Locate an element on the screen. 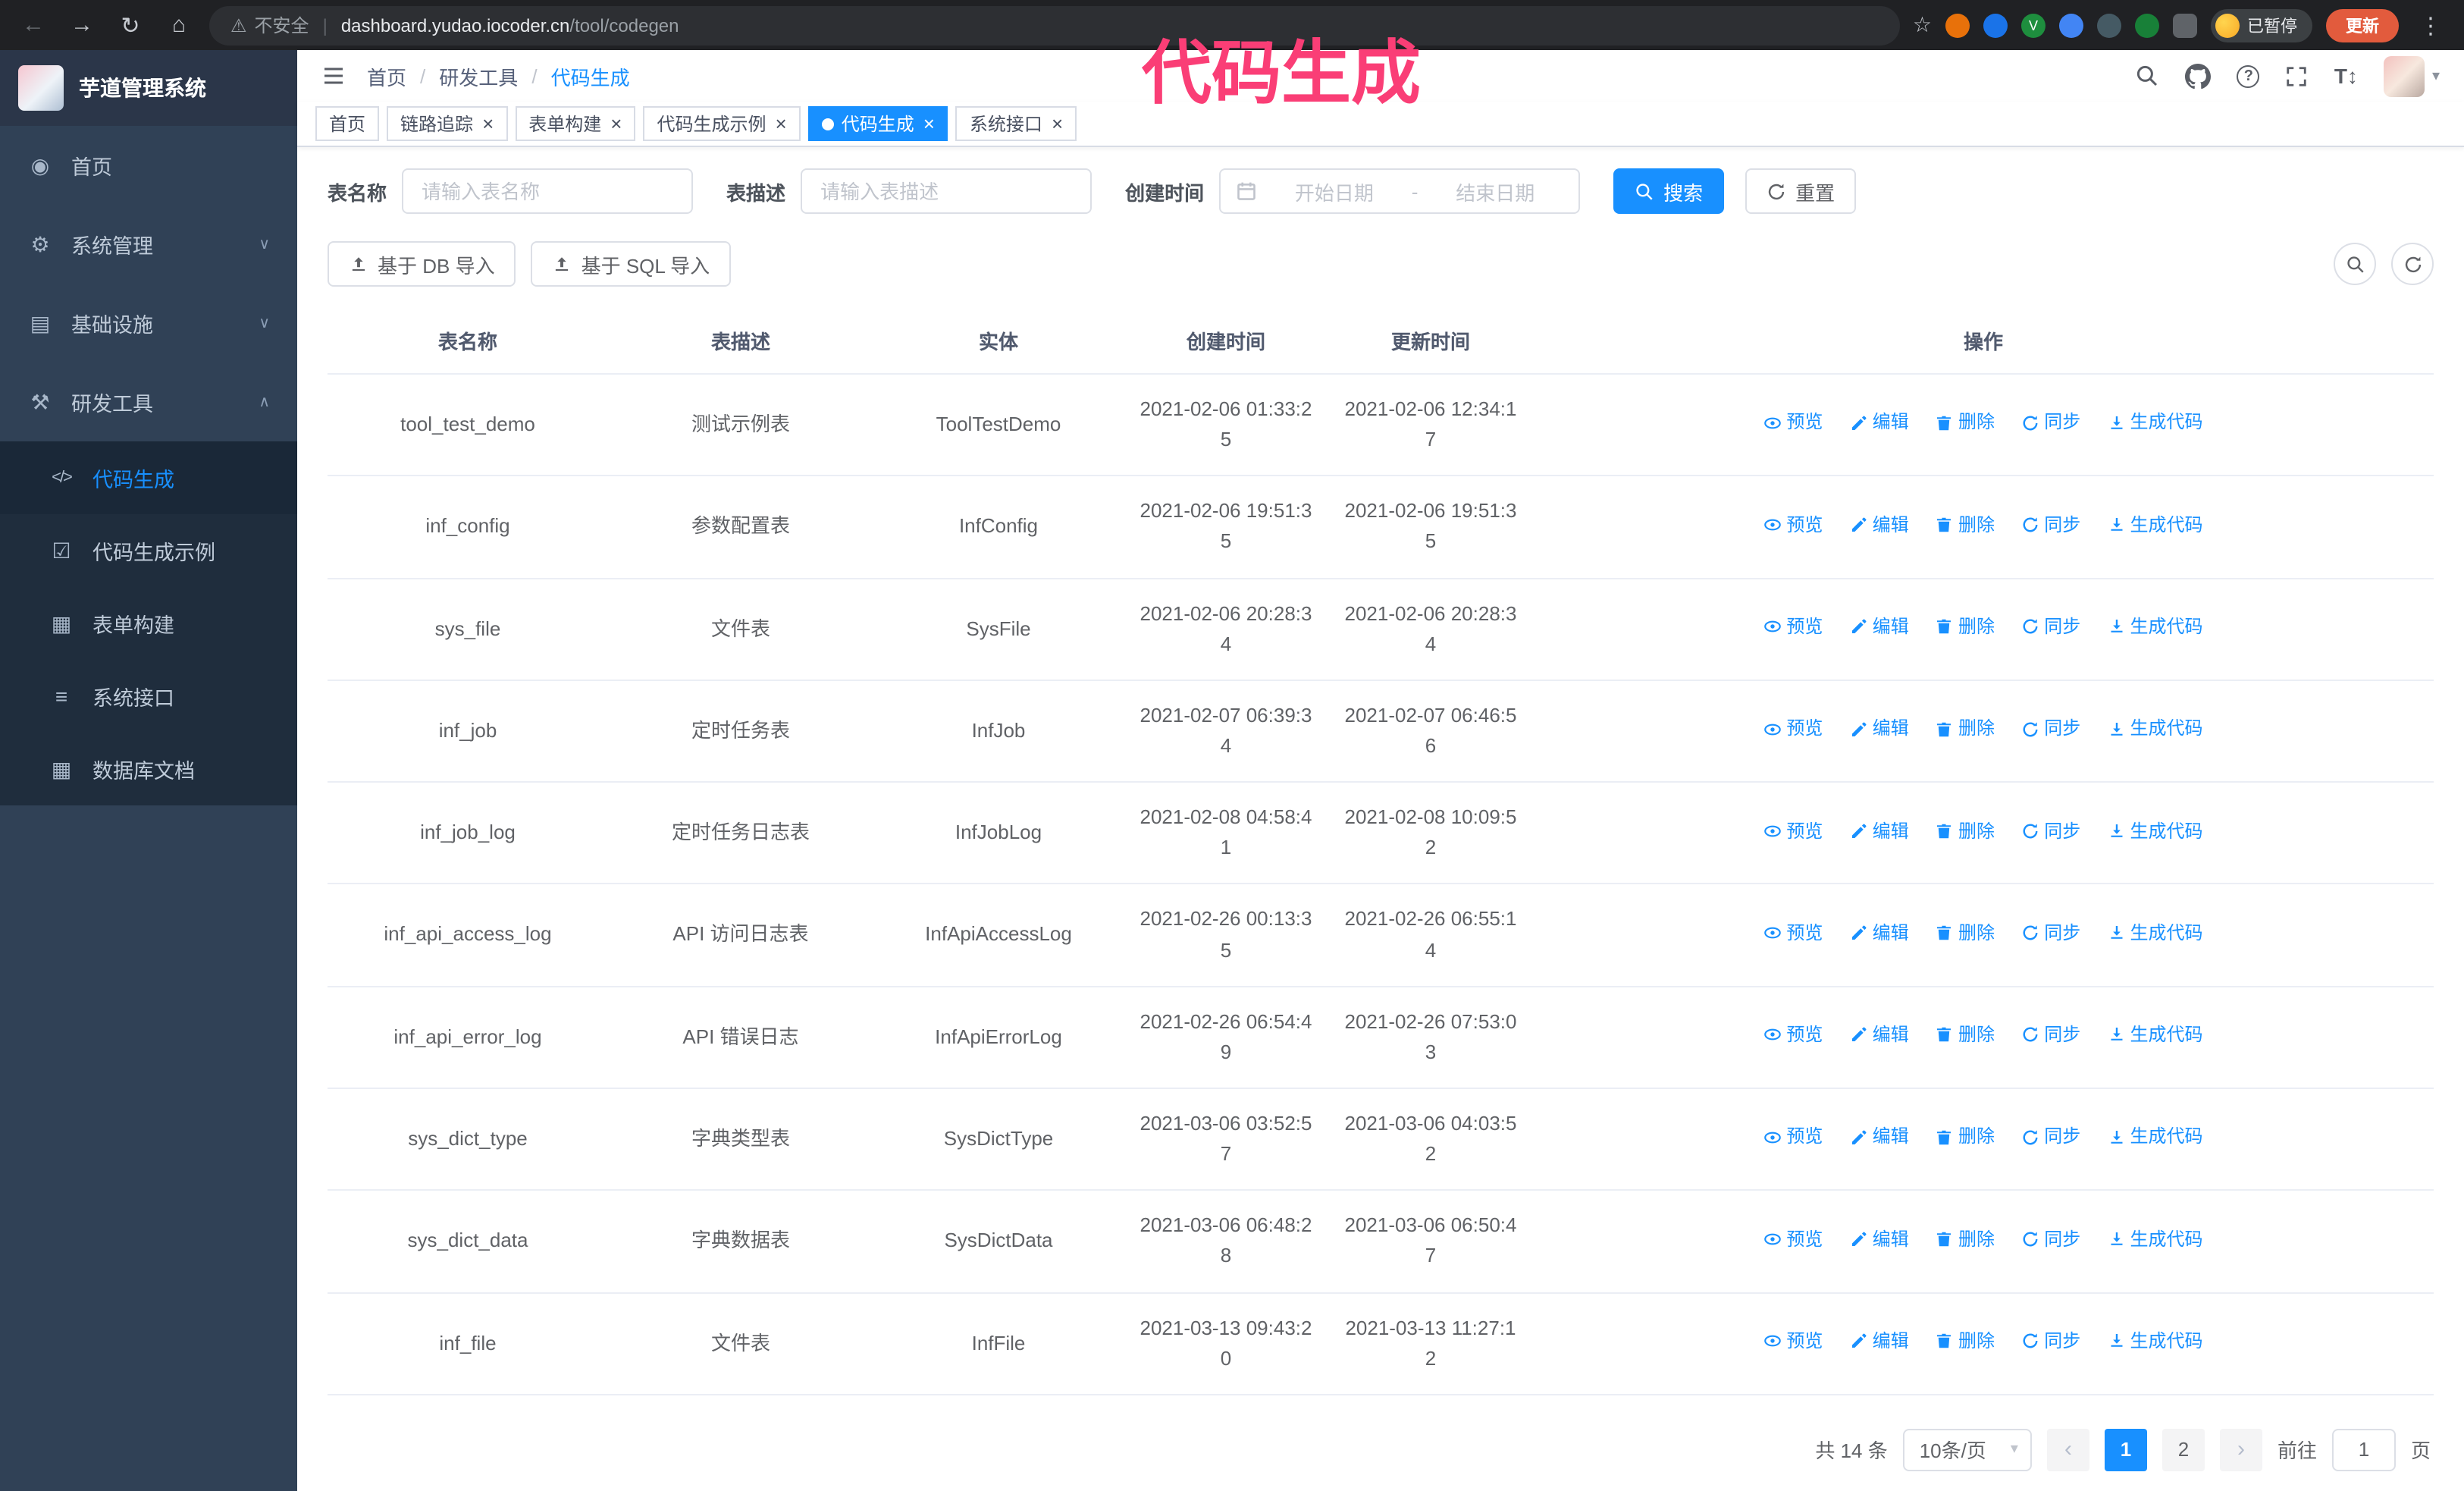  import-sql-button: 基于 SQL 导入 is located at coordinates (632, 264).